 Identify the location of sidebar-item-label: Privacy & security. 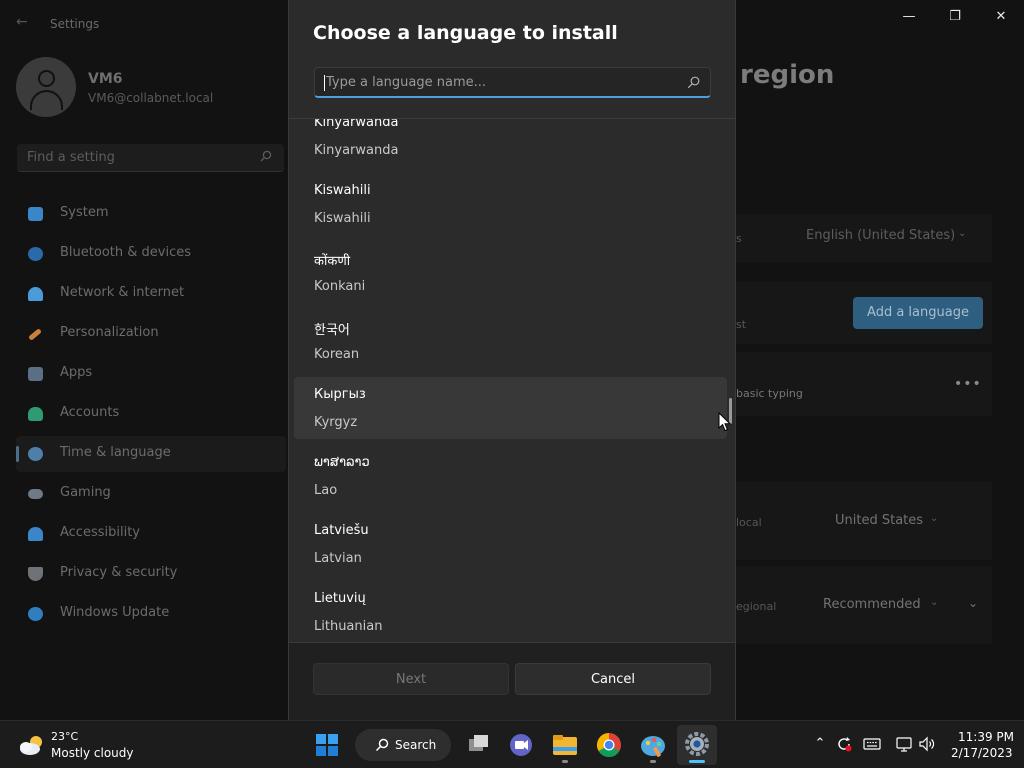
(119, 572).